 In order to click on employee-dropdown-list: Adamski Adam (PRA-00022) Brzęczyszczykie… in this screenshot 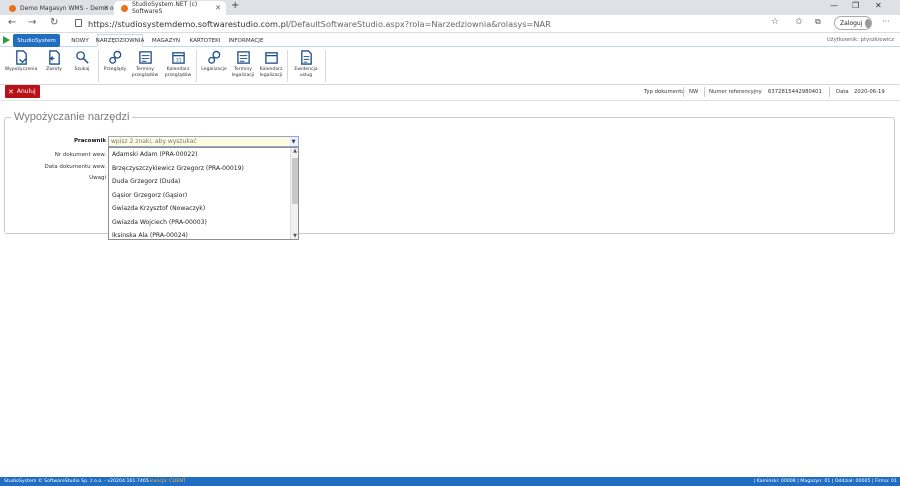, I will do `click(203, 193)`.